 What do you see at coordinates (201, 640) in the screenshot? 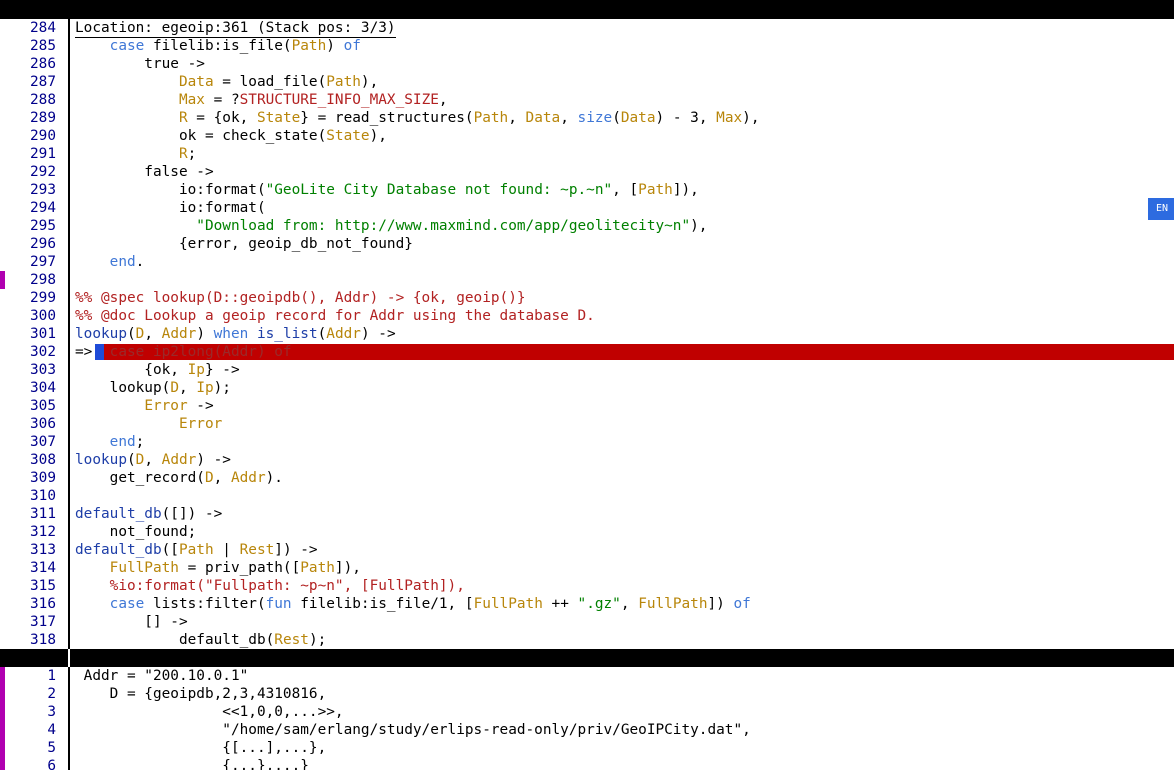
I see `code-line: default_db(Rest);` at bounding box center [201, 640].